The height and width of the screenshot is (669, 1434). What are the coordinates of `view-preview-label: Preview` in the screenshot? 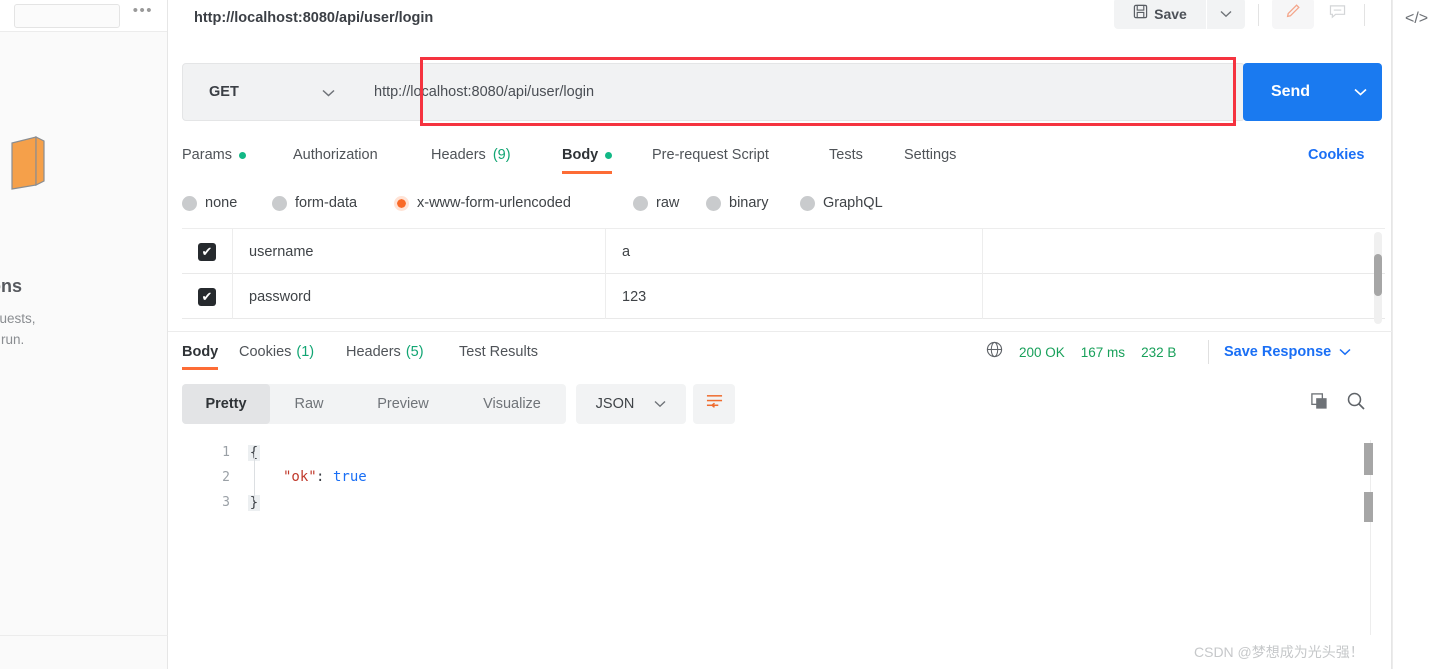 It's located at (403, 404).